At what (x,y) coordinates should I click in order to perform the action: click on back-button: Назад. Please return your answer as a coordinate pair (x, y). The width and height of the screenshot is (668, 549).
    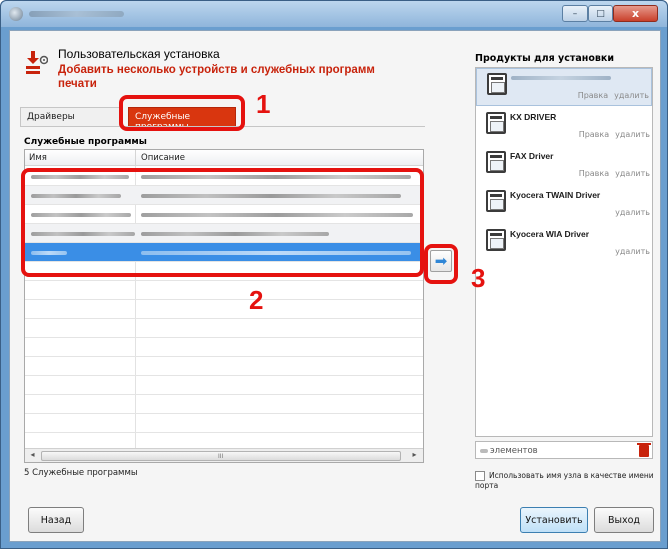
    Looking at the image, I should click on (56, 520).